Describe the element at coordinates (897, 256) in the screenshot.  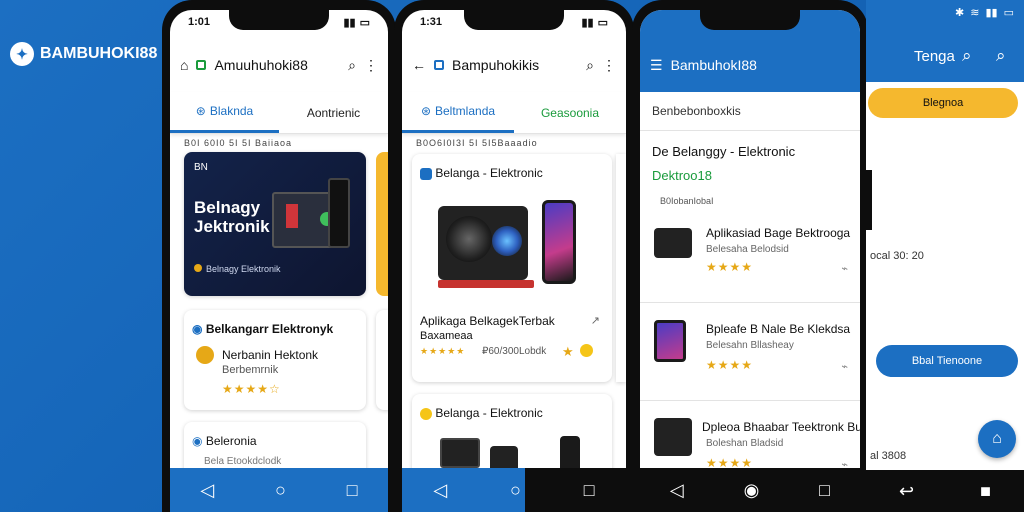
I see `meta-line-1: ocal 30: 20` at that location.